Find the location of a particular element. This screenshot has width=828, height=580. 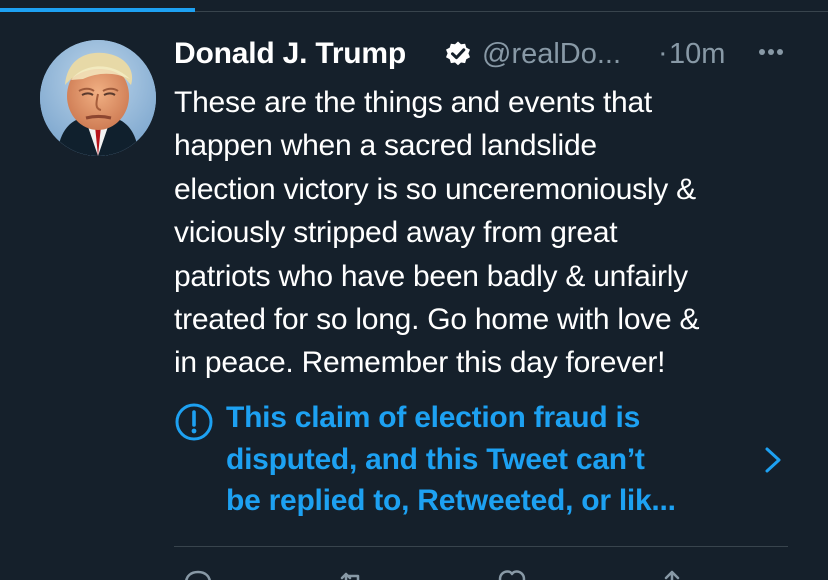

top-progress-fill is located at coordinates (97, 10).